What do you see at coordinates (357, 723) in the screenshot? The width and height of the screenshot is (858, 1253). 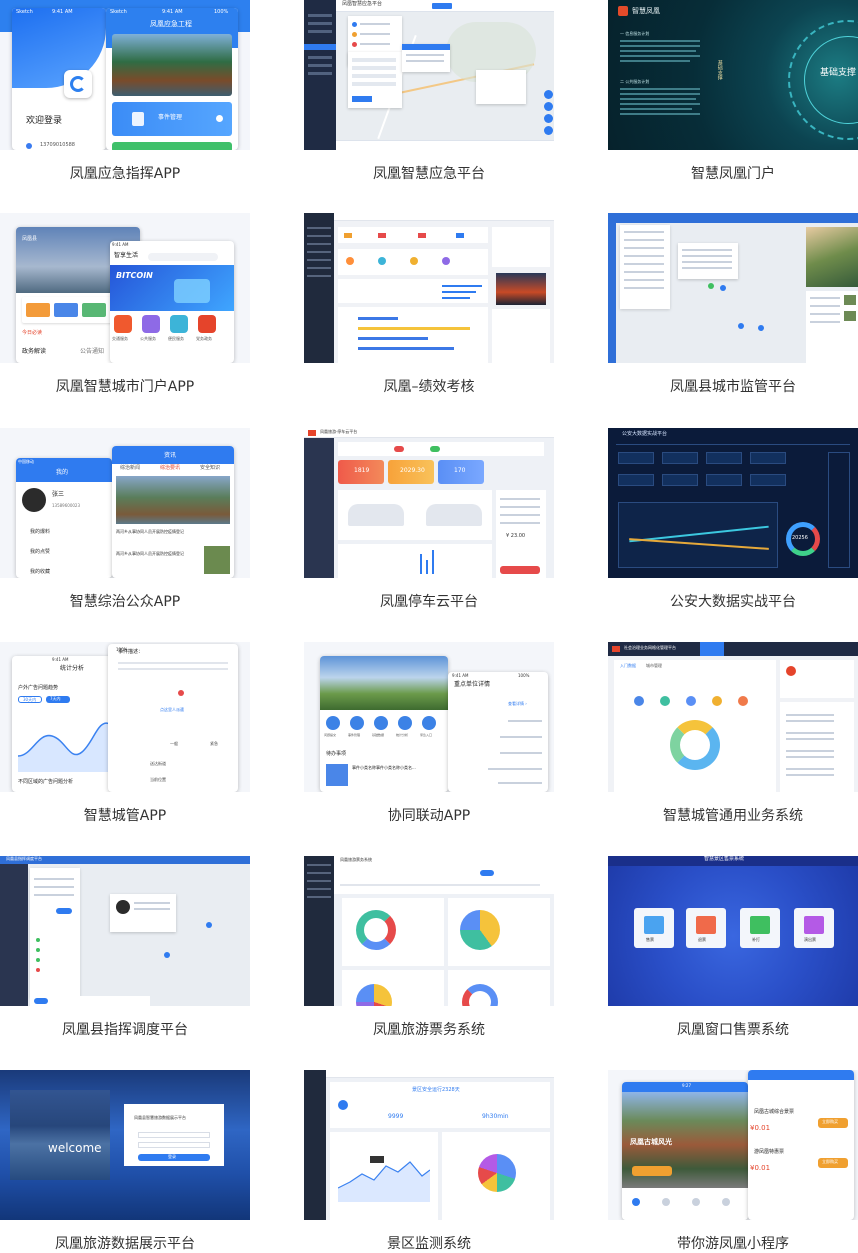 I see `event-icon` at bounding box center [357, 723].